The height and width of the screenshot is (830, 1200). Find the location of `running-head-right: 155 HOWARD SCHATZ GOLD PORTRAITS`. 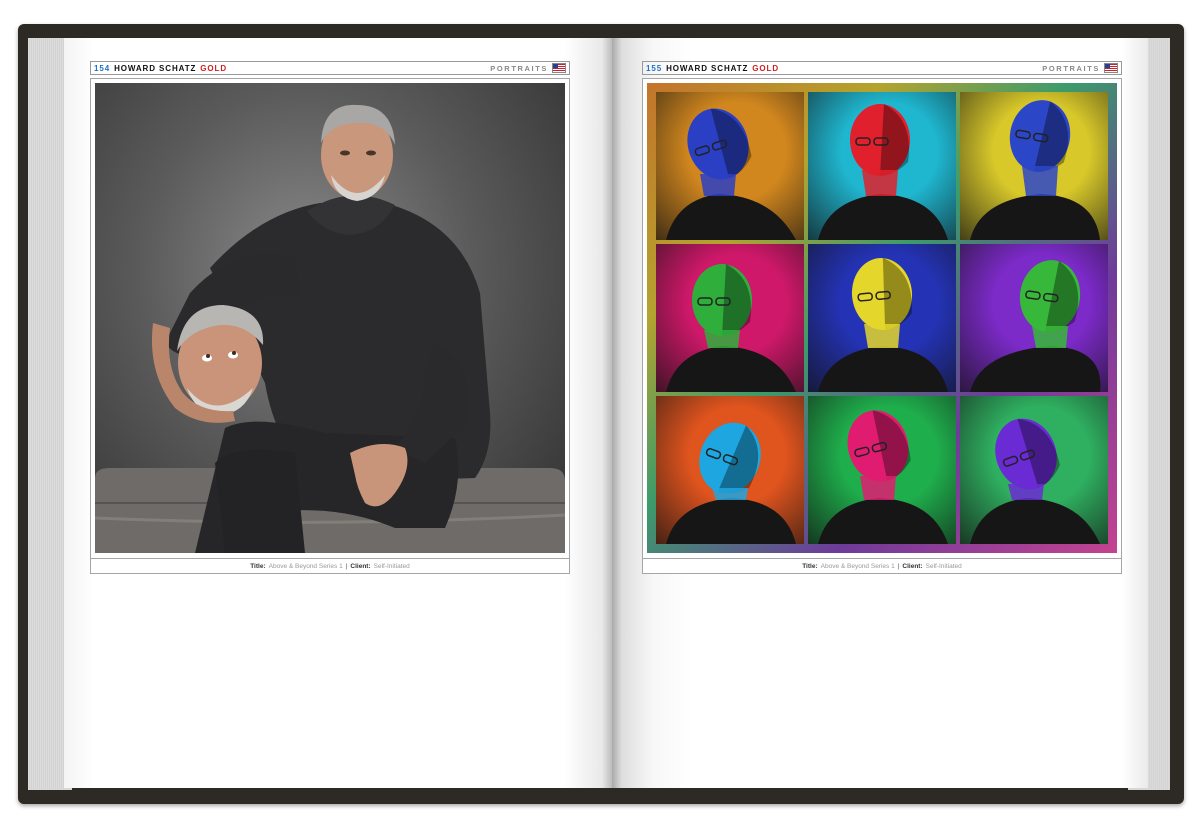

running-head-right: 155 HOWARD SCHATZ GOLD PORTRAITS is located at coordinates (882, 68).